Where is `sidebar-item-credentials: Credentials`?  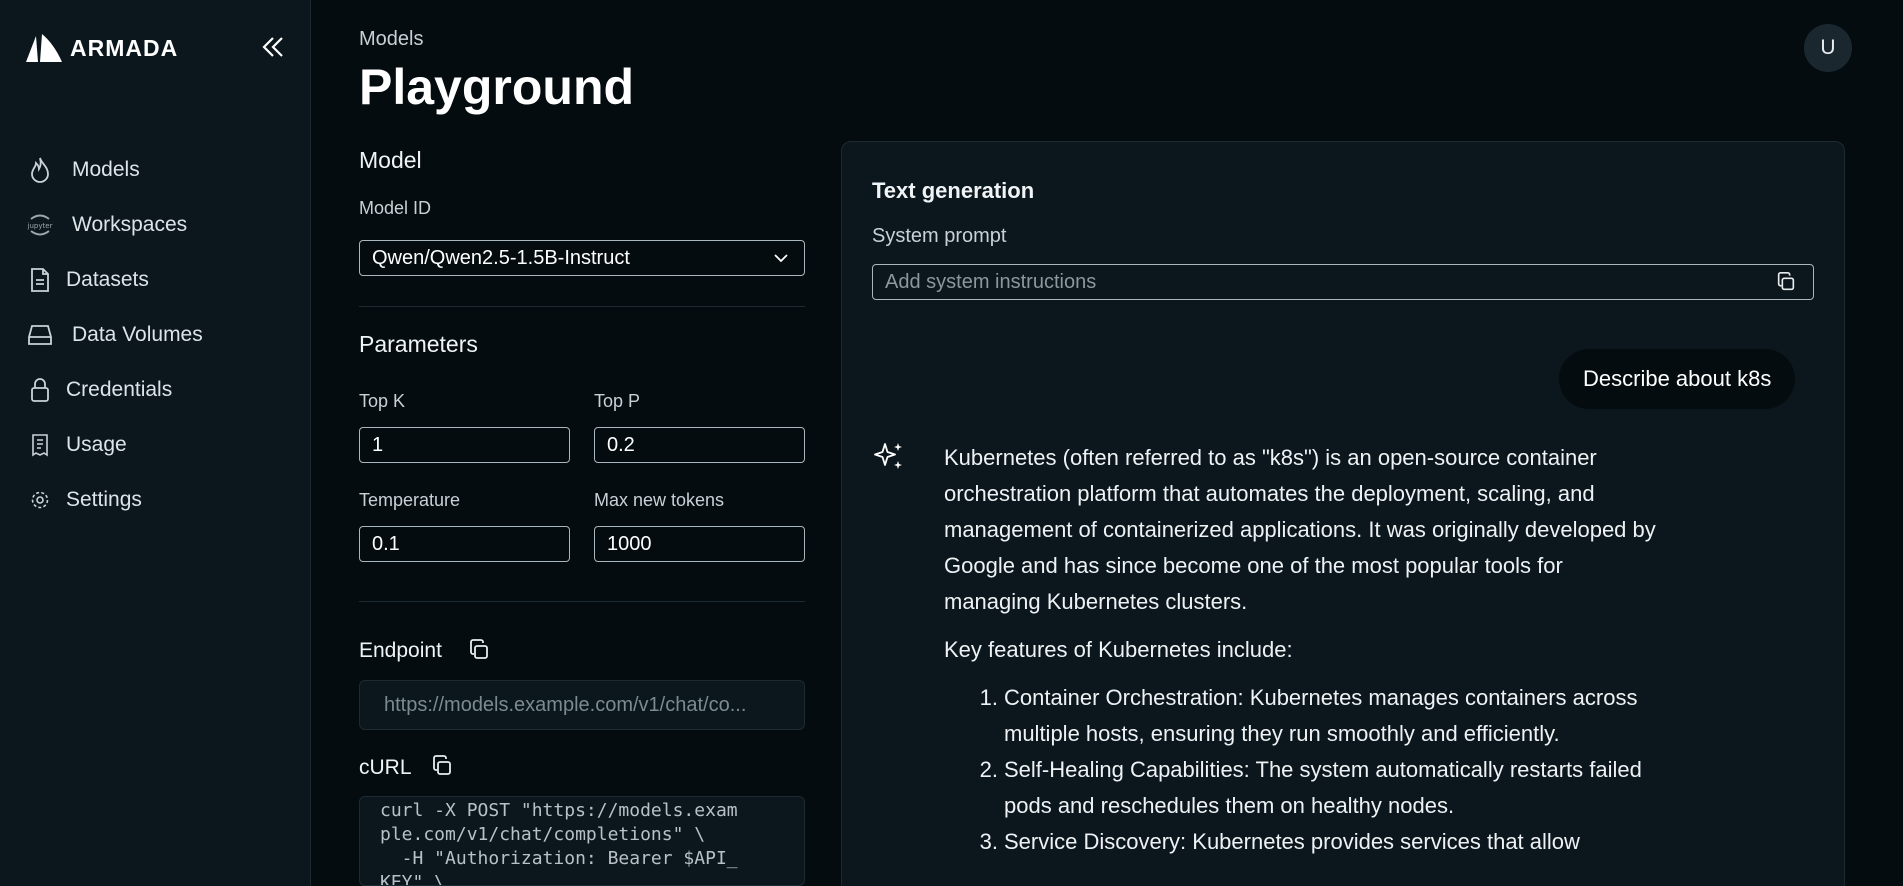 sidebar-item-credentials: Credentials is located at coordinates (155, 389).